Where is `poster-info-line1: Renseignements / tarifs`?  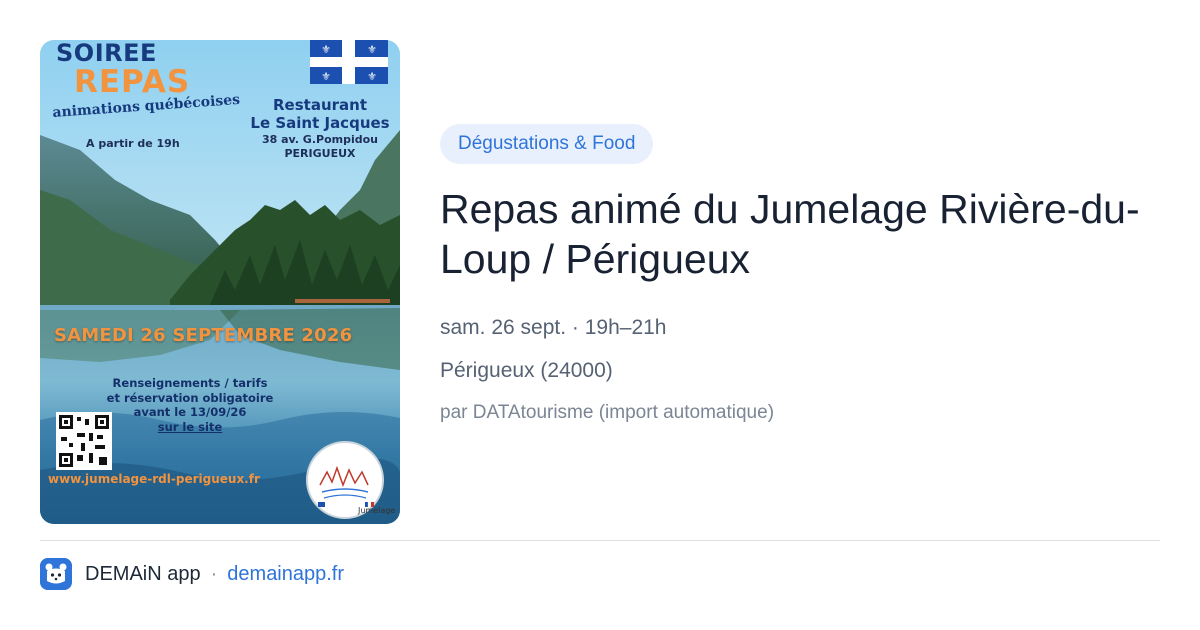
poster-info-line1: Renseignements / tarifs is located at coordinates (190, 383).